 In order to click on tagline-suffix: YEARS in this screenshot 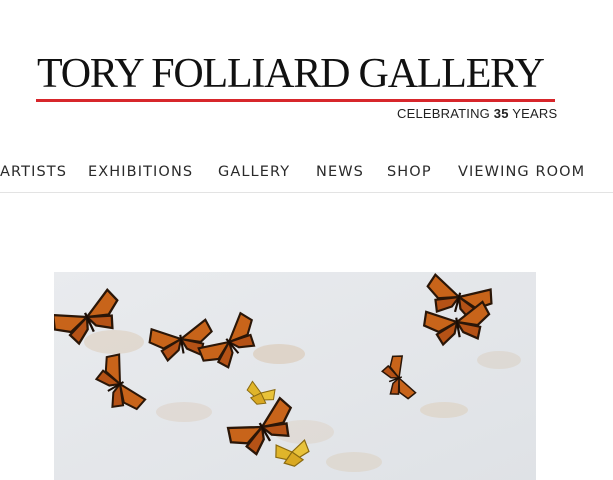, I will do `click(535, 113)`.